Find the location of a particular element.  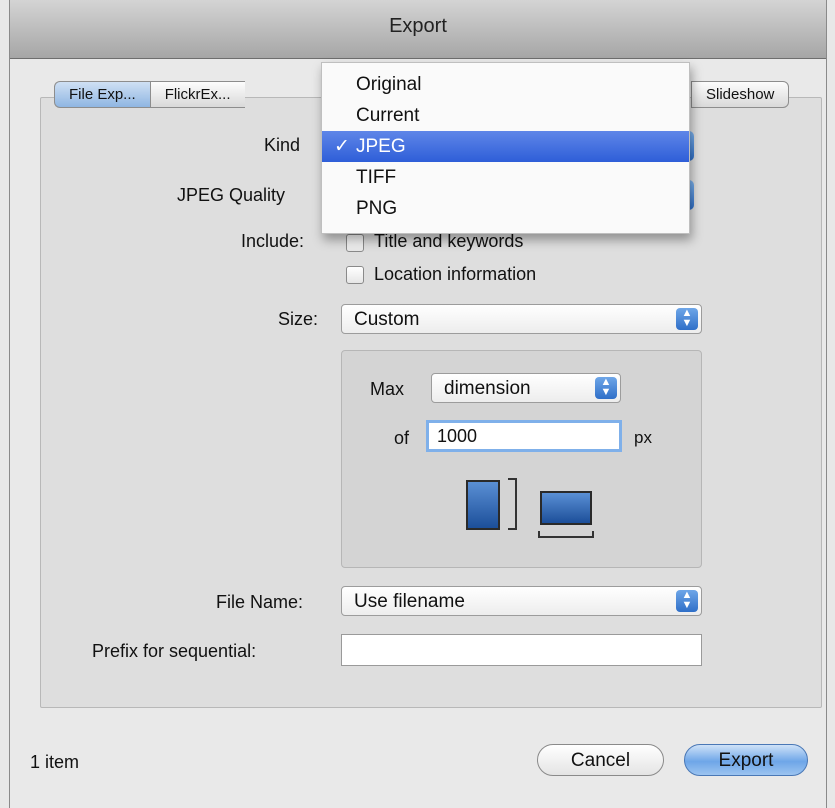

kind-label: Kind is located at coordinates (282, 145).